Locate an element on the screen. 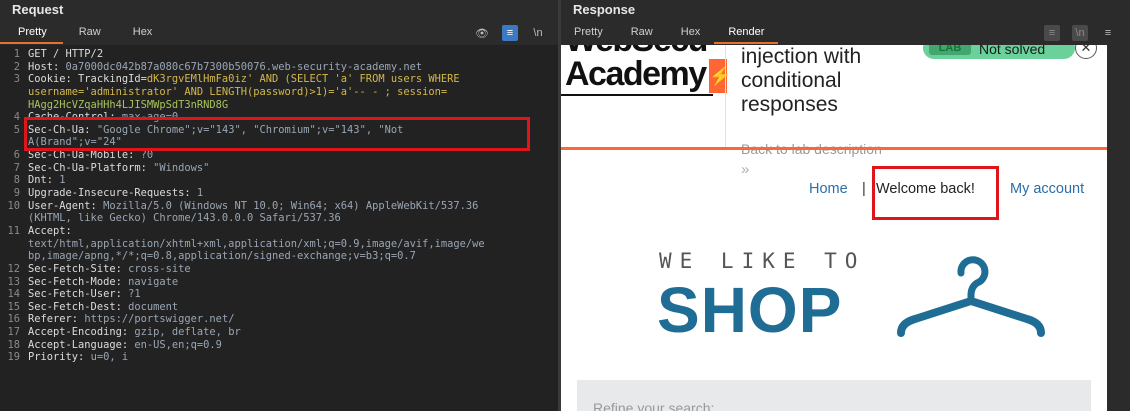  header-name: Accept-Encoding: is located at coordinates (81, 332).